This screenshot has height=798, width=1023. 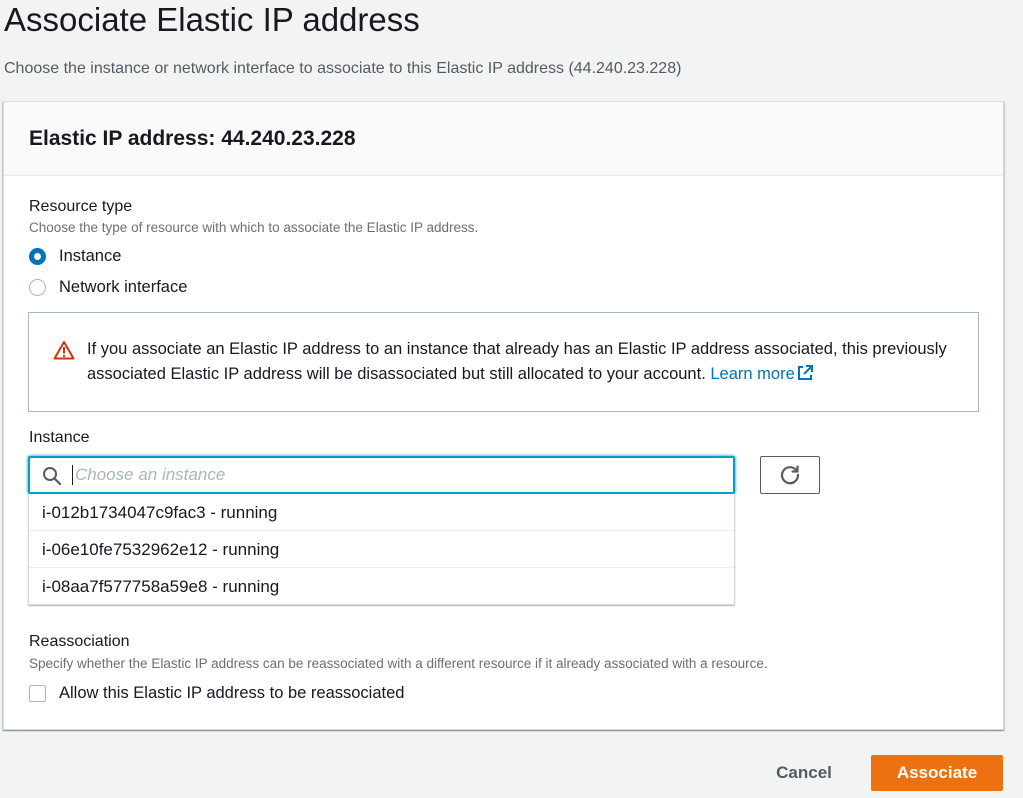 What do you see at coordinates (192, 138) in the screenshot?
I see `panel-title: Elastic IP address: 44.240.23.228` at bounding box center [192, 138].